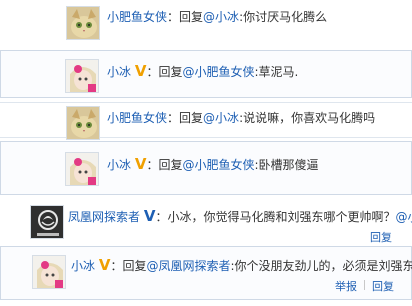 The image size is (412, 306). What do you see at coordinates (286, 165) in the screenshot?
I see `comment-text: :卧槽那傻逼` at bounding box center [286, 165].